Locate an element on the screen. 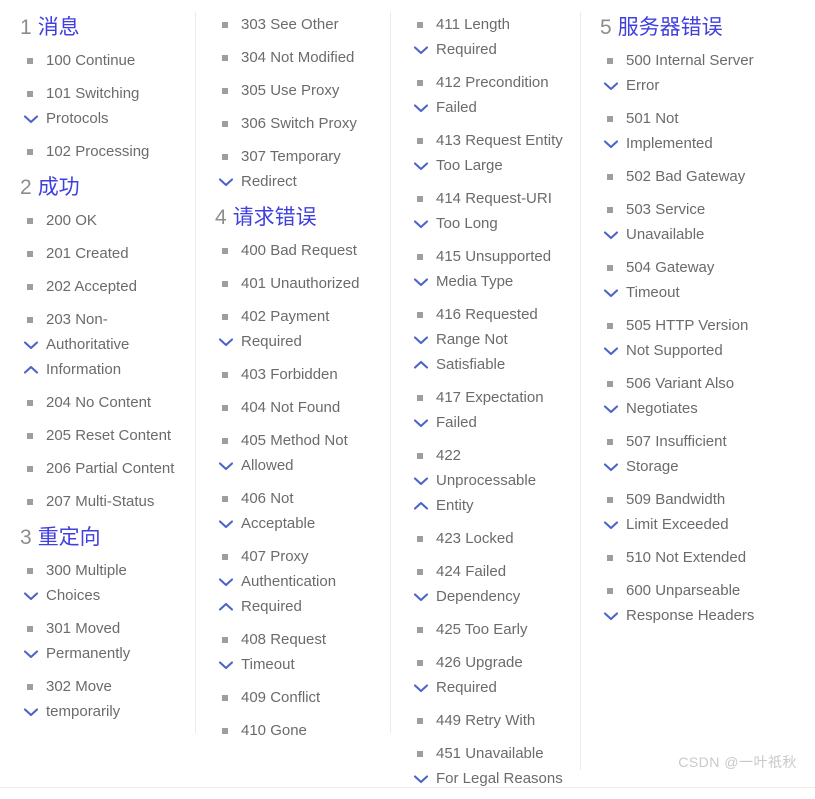  status-code-item: 506 Variant Also Negotiates is located at coordinates (703, 396).